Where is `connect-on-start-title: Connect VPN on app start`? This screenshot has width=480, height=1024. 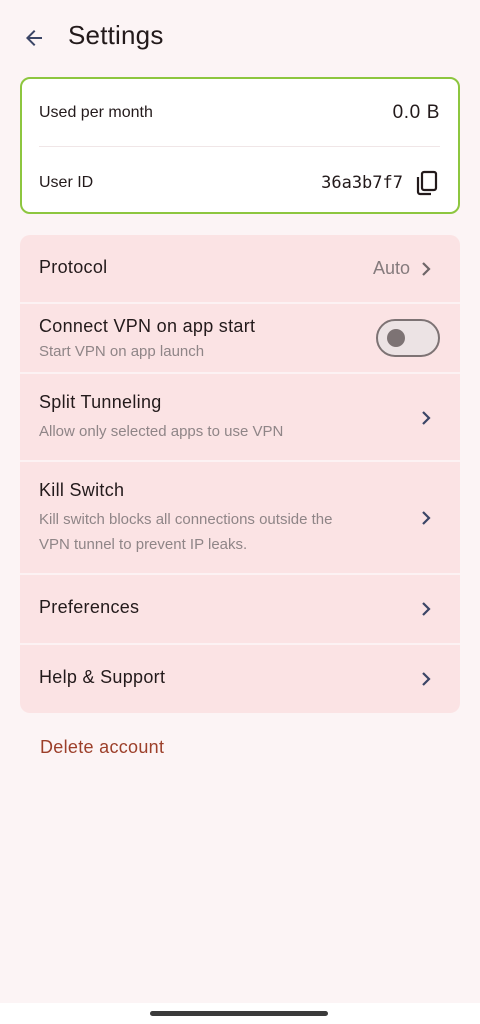
connect-on-start-title: Connect VPN on app start is located at coordinates (147, 326).